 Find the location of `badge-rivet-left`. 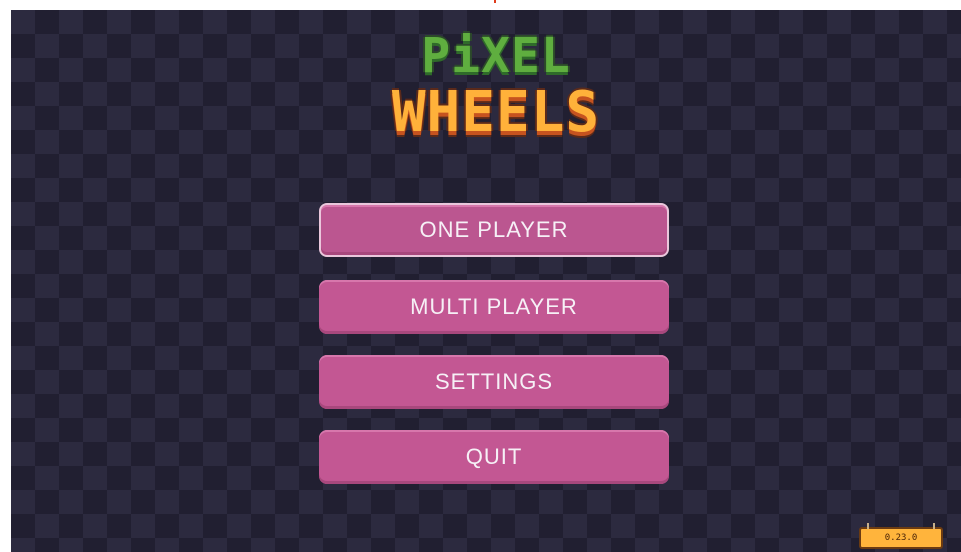

badge-rivet-left is located at coordinates (868, 526).